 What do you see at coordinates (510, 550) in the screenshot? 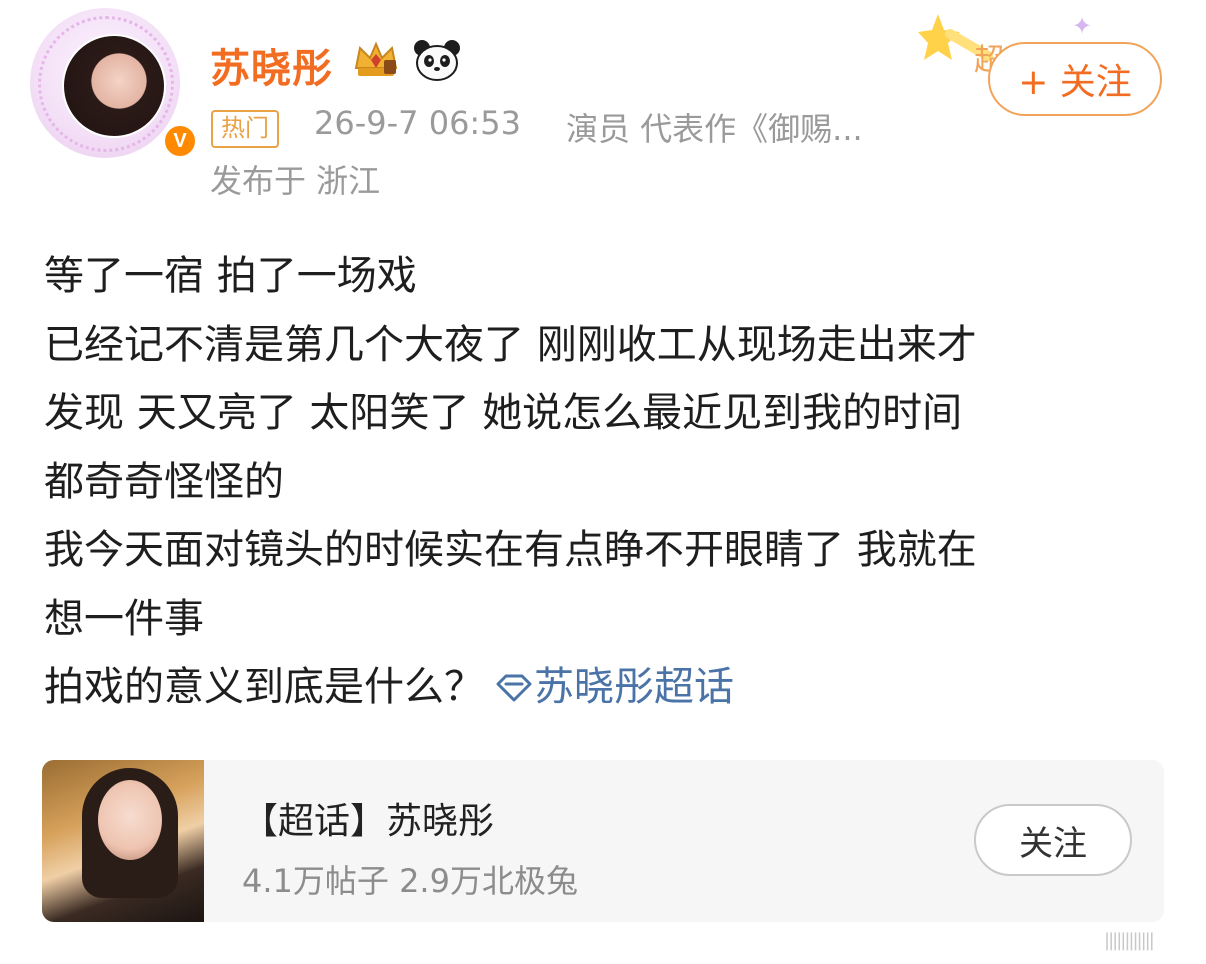
I see `post-text-line: 我今天面对镜头的时候实在有点睁不开眼睛了 我就在` at bounding box center [510, 550].